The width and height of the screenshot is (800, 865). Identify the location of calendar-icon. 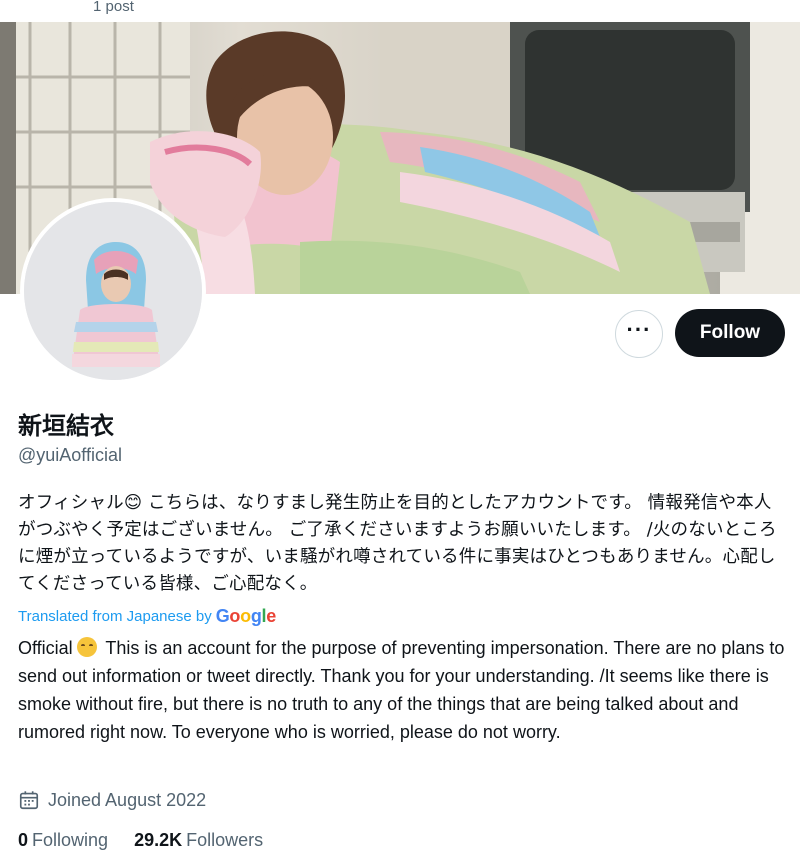
(29, 800).